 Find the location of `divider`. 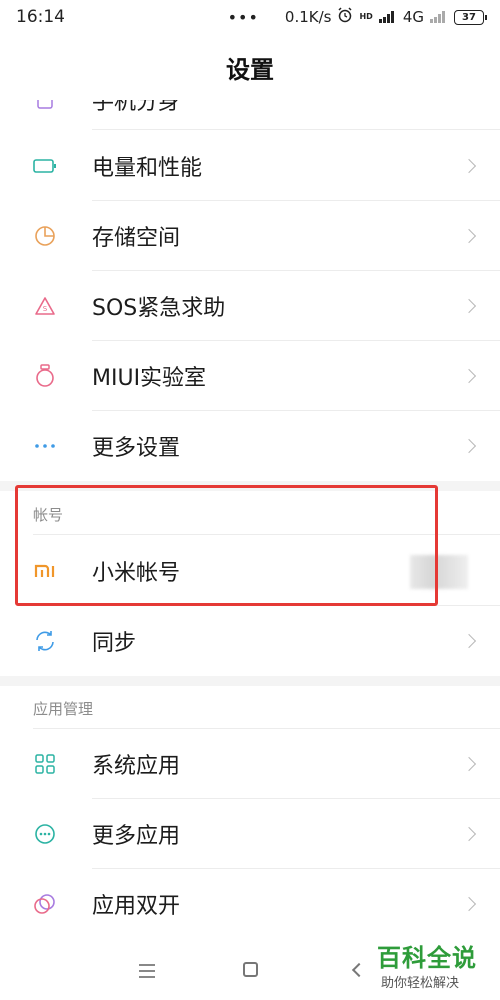

divider is located at coordinates (296, 129).